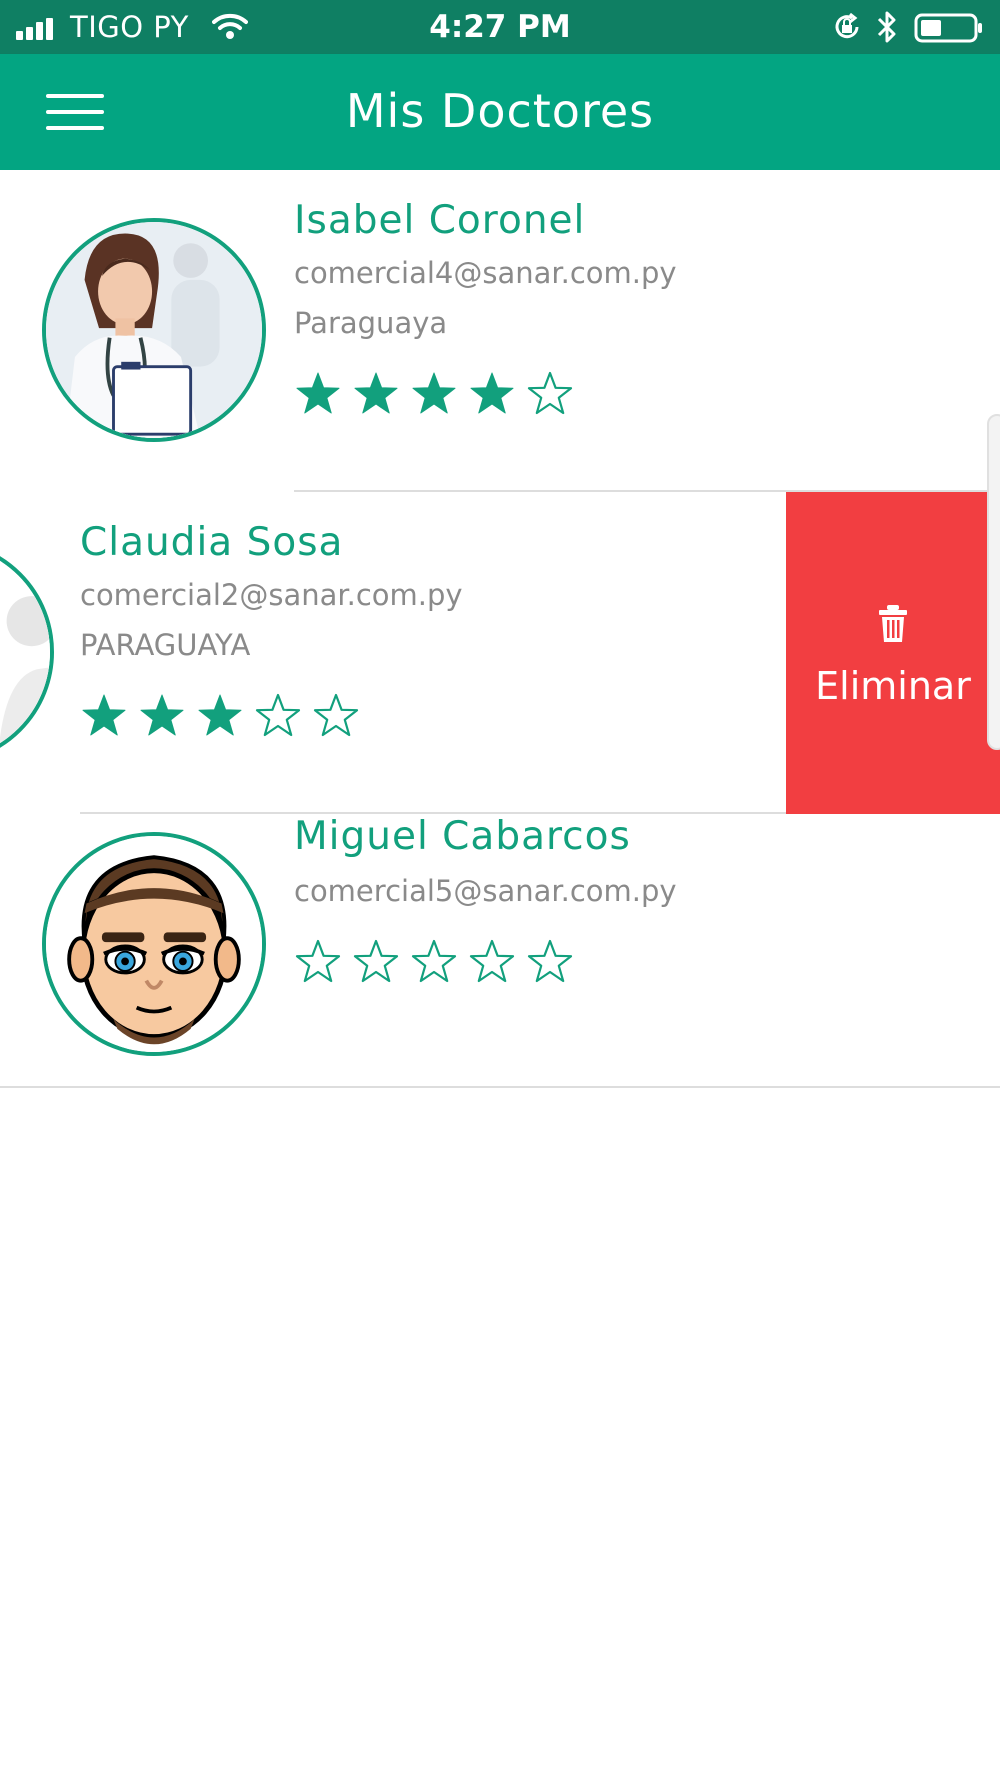  I want to click on doctor-name: Claudia Sosa, so click(212, 542).